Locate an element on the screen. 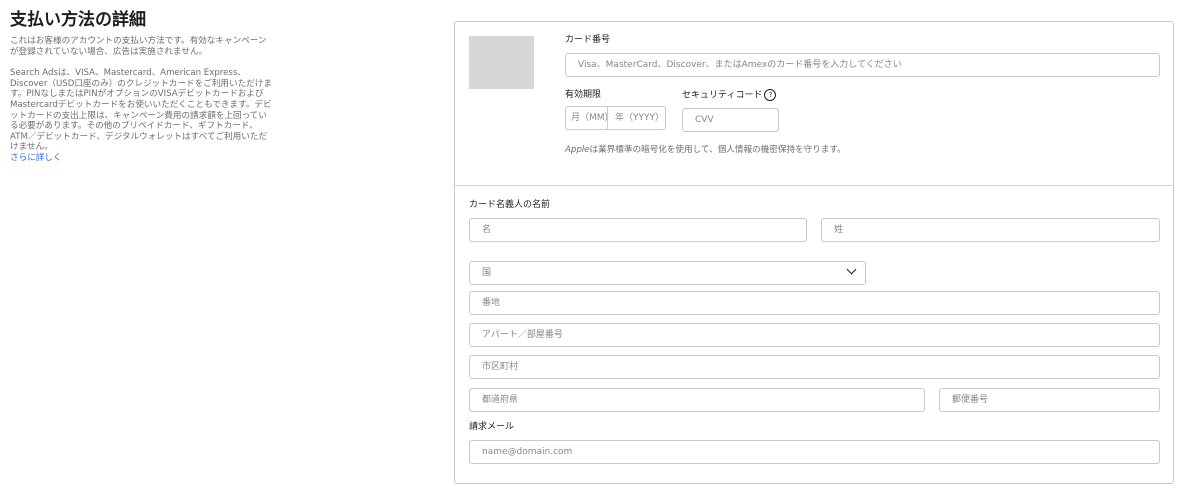 This screenshot has height=498, width=1191. billing-email-input: name@domain.com is located at coordinates (814, 452).